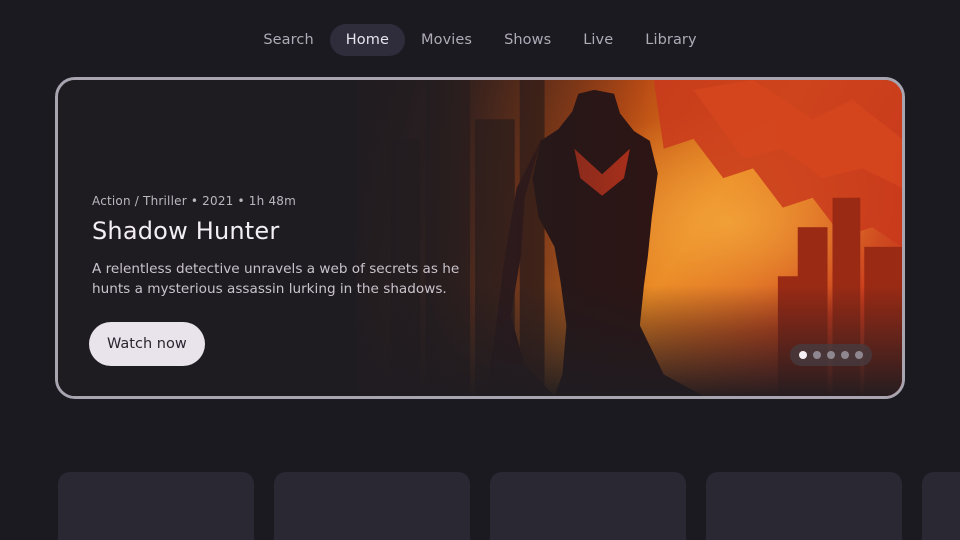 The height and width of the screenshot is (540, 960). I want to click on nav-tab-library: Library, so click(670, 40).